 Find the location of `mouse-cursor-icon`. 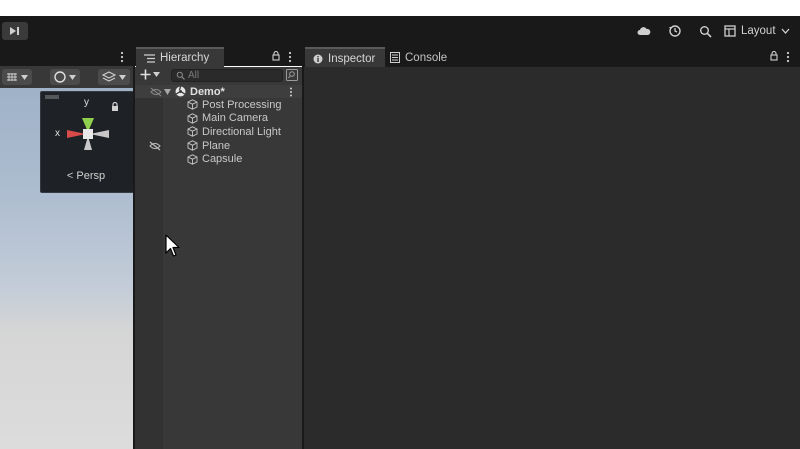

mouse-cursor-icon is located at coordinates (172, 245).